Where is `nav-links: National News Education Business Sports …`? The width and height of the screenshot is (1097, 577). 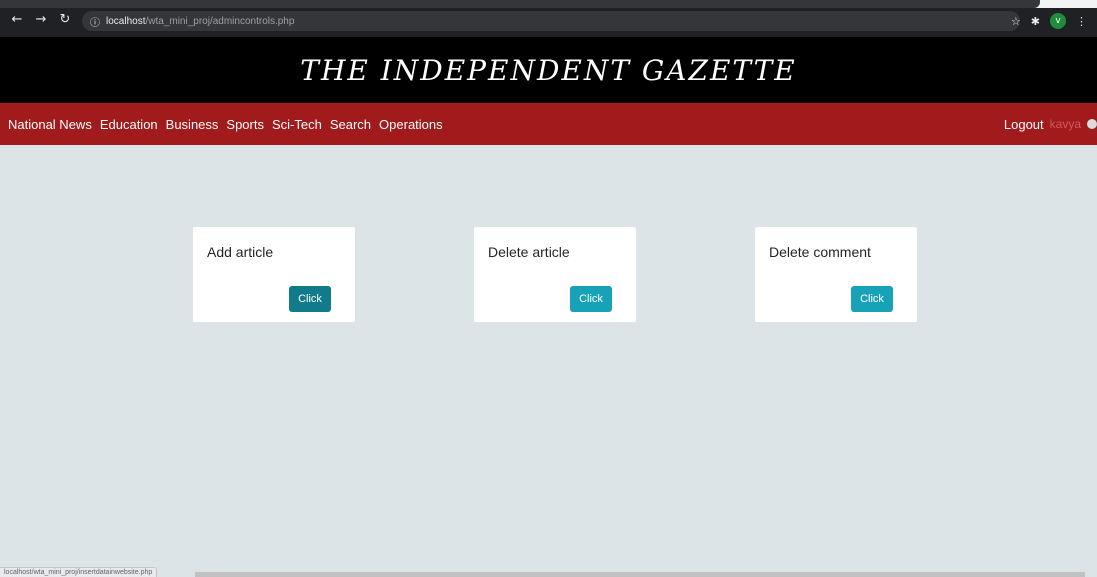
nav-links: National News Education Business Sports … is located at coordinates (225, 124).